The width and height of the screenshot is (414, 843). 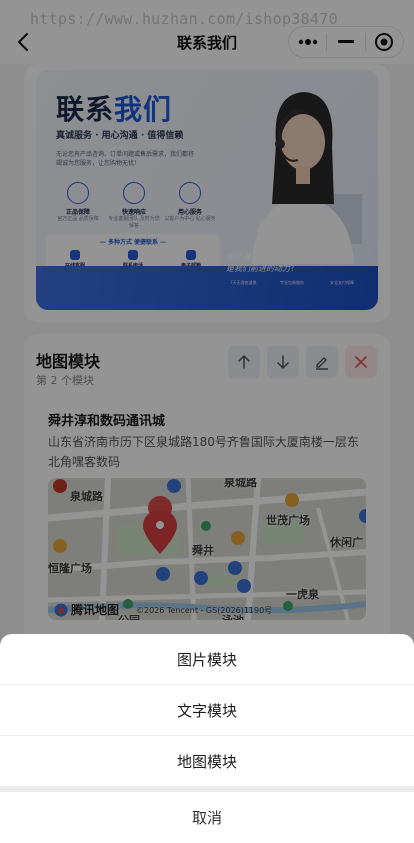 What do you see at coordinates (207, 761) in the screenshot?
I see `action-map-module: 地图模块` at bounding box center [207, 761].